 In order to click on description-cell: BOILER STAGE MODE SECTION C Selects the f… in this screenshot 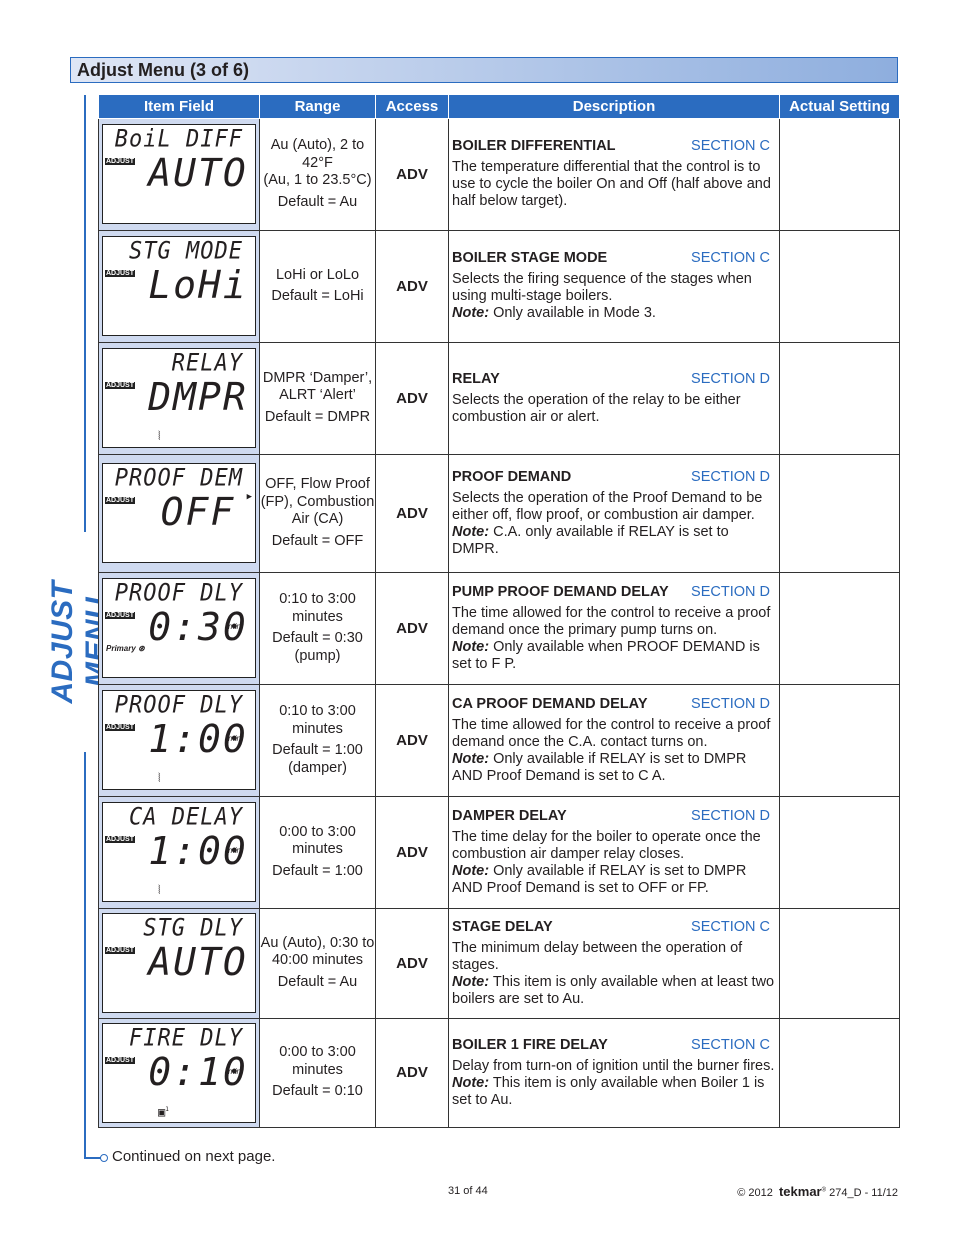, I will do `click(614, 286)`.